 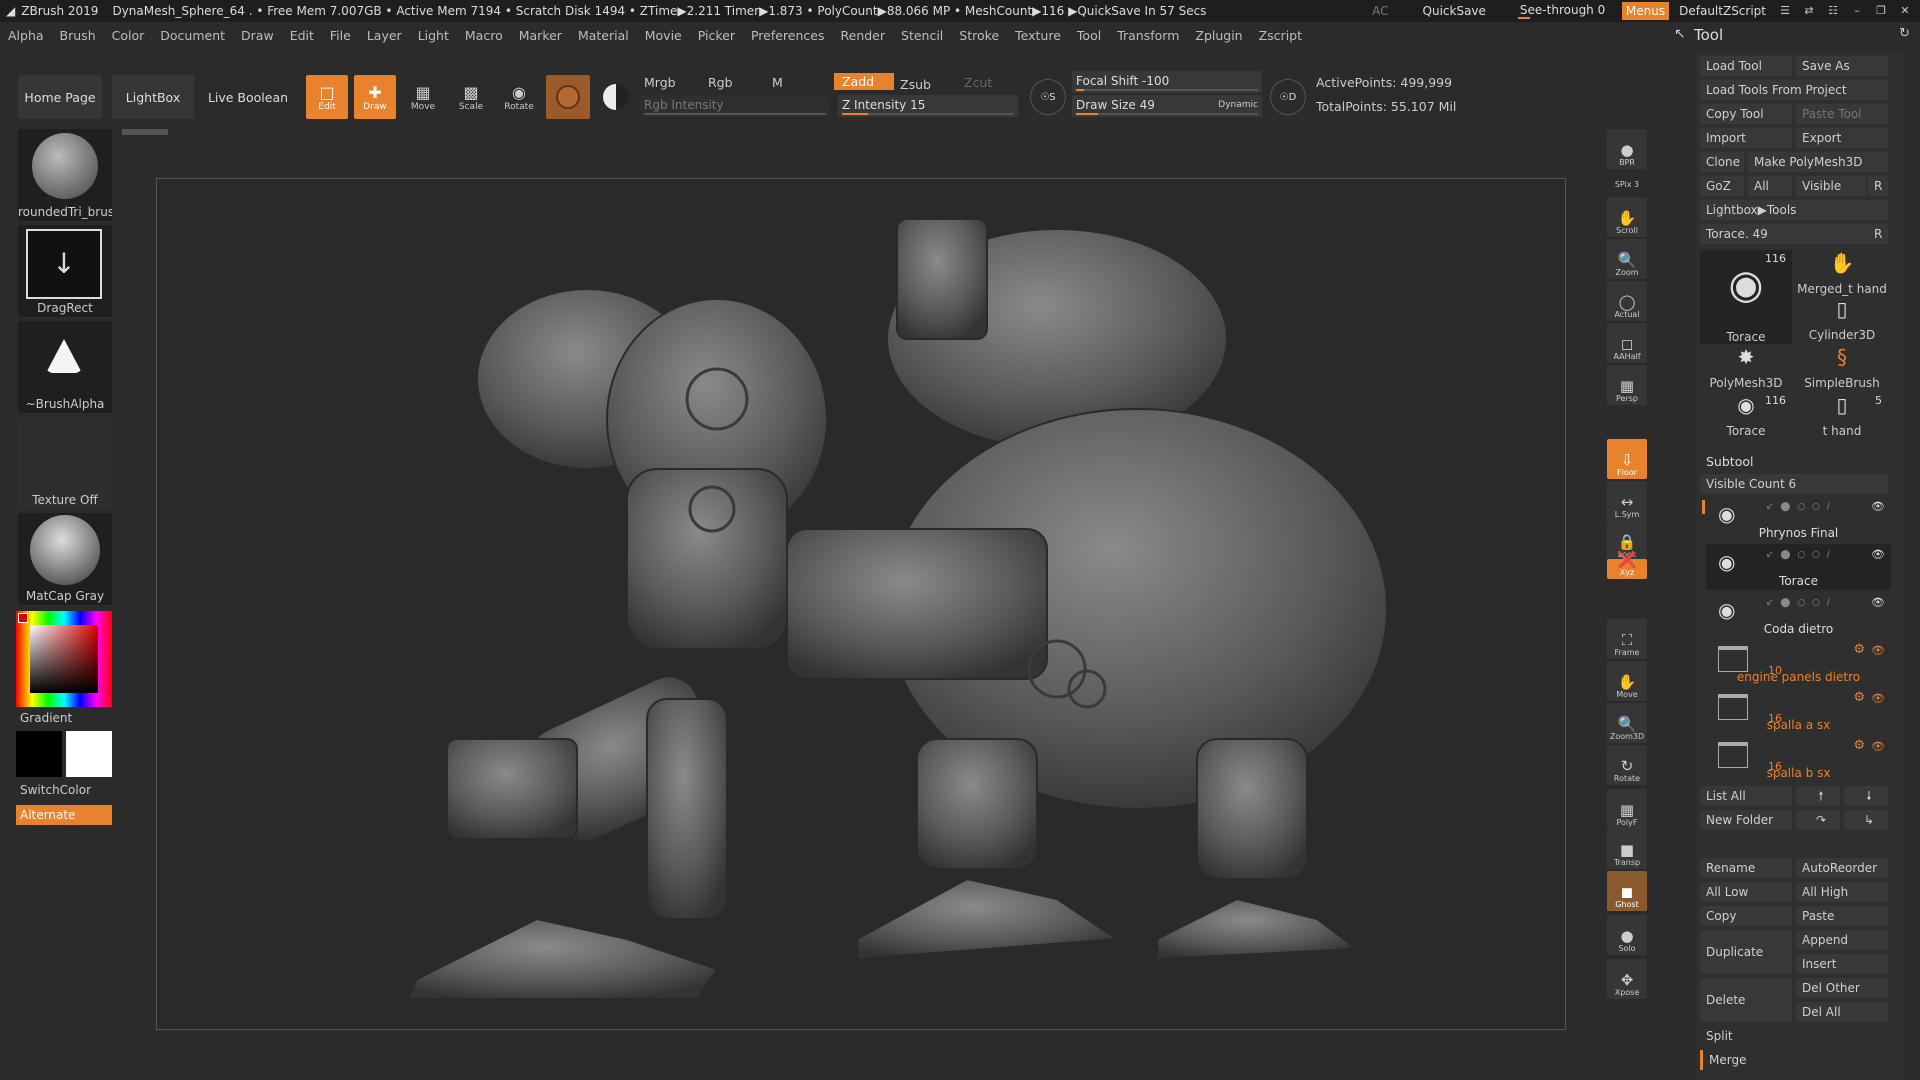 I want to click on menu-file: File, so click(x=340, y=35).